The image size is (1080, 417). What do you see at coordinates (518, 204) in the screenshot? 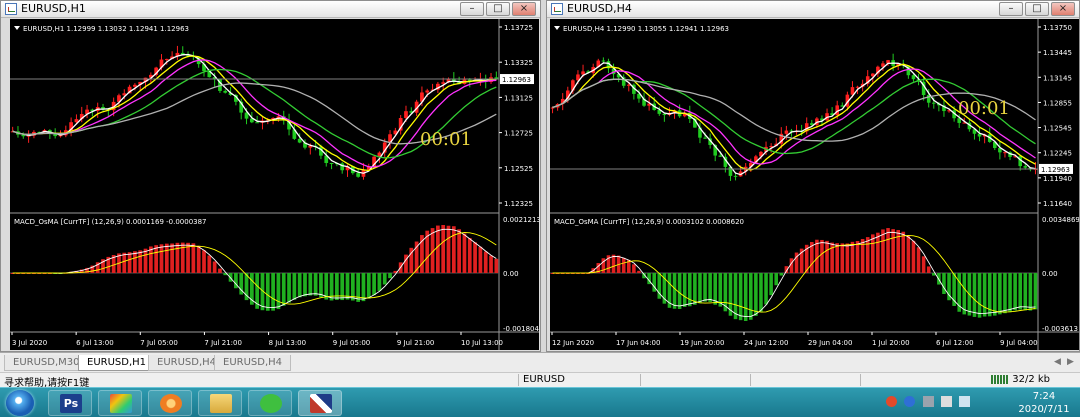
I see `price-tick-label: 1.12325` at bounding box center [518, 204].